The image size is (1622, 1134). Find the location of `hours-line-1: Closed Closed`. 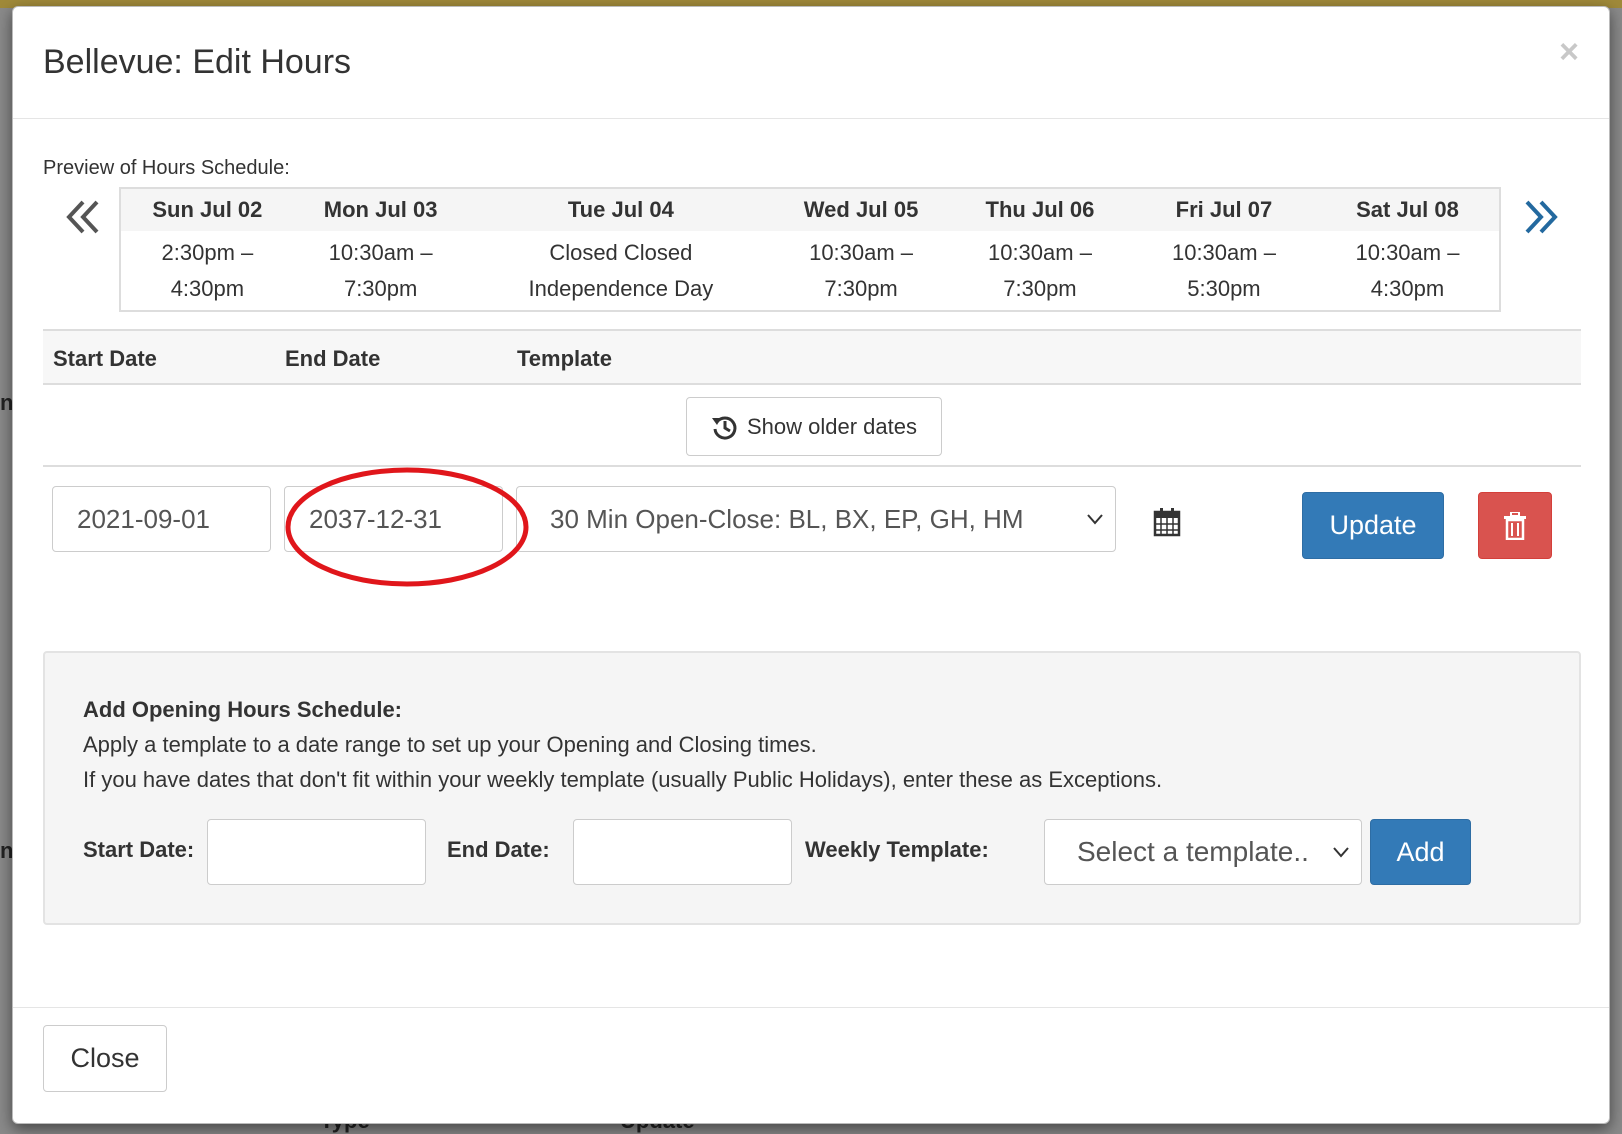

hours-line-1: Closed Closed is located at coordinates (621, 252).